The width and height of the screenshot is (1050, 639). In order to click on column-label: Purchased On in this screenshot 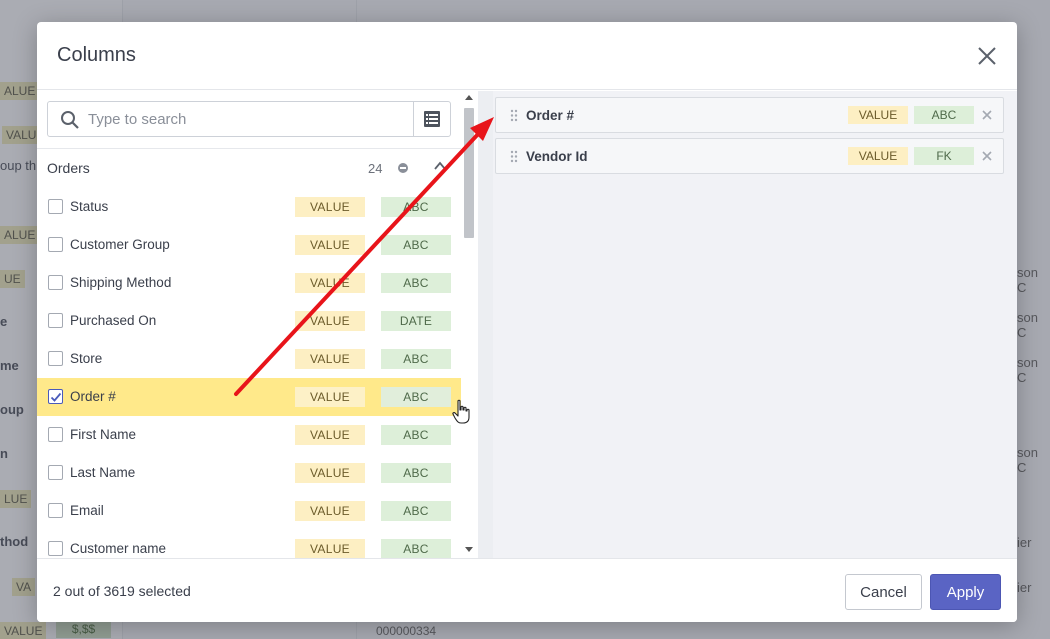, I will do `click(113, 320)`.